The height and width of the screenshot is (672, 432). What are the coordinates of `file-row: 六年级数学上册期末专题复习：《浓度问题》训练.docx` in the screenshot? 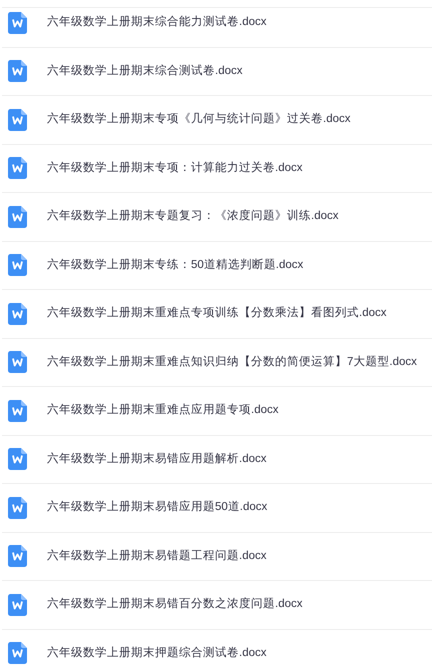 It's located at (217, 217).